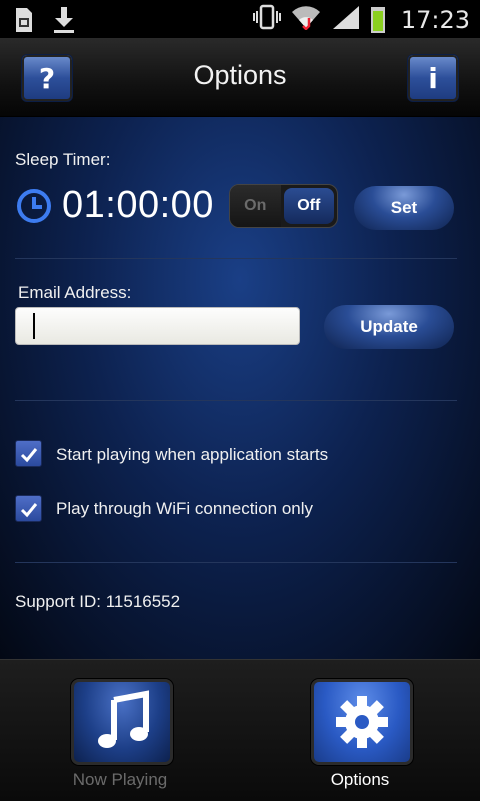 This screenshot has height=801, width=480. I want to click on wifi-only-label: Play through WiFi connection only, so click(184, 509).